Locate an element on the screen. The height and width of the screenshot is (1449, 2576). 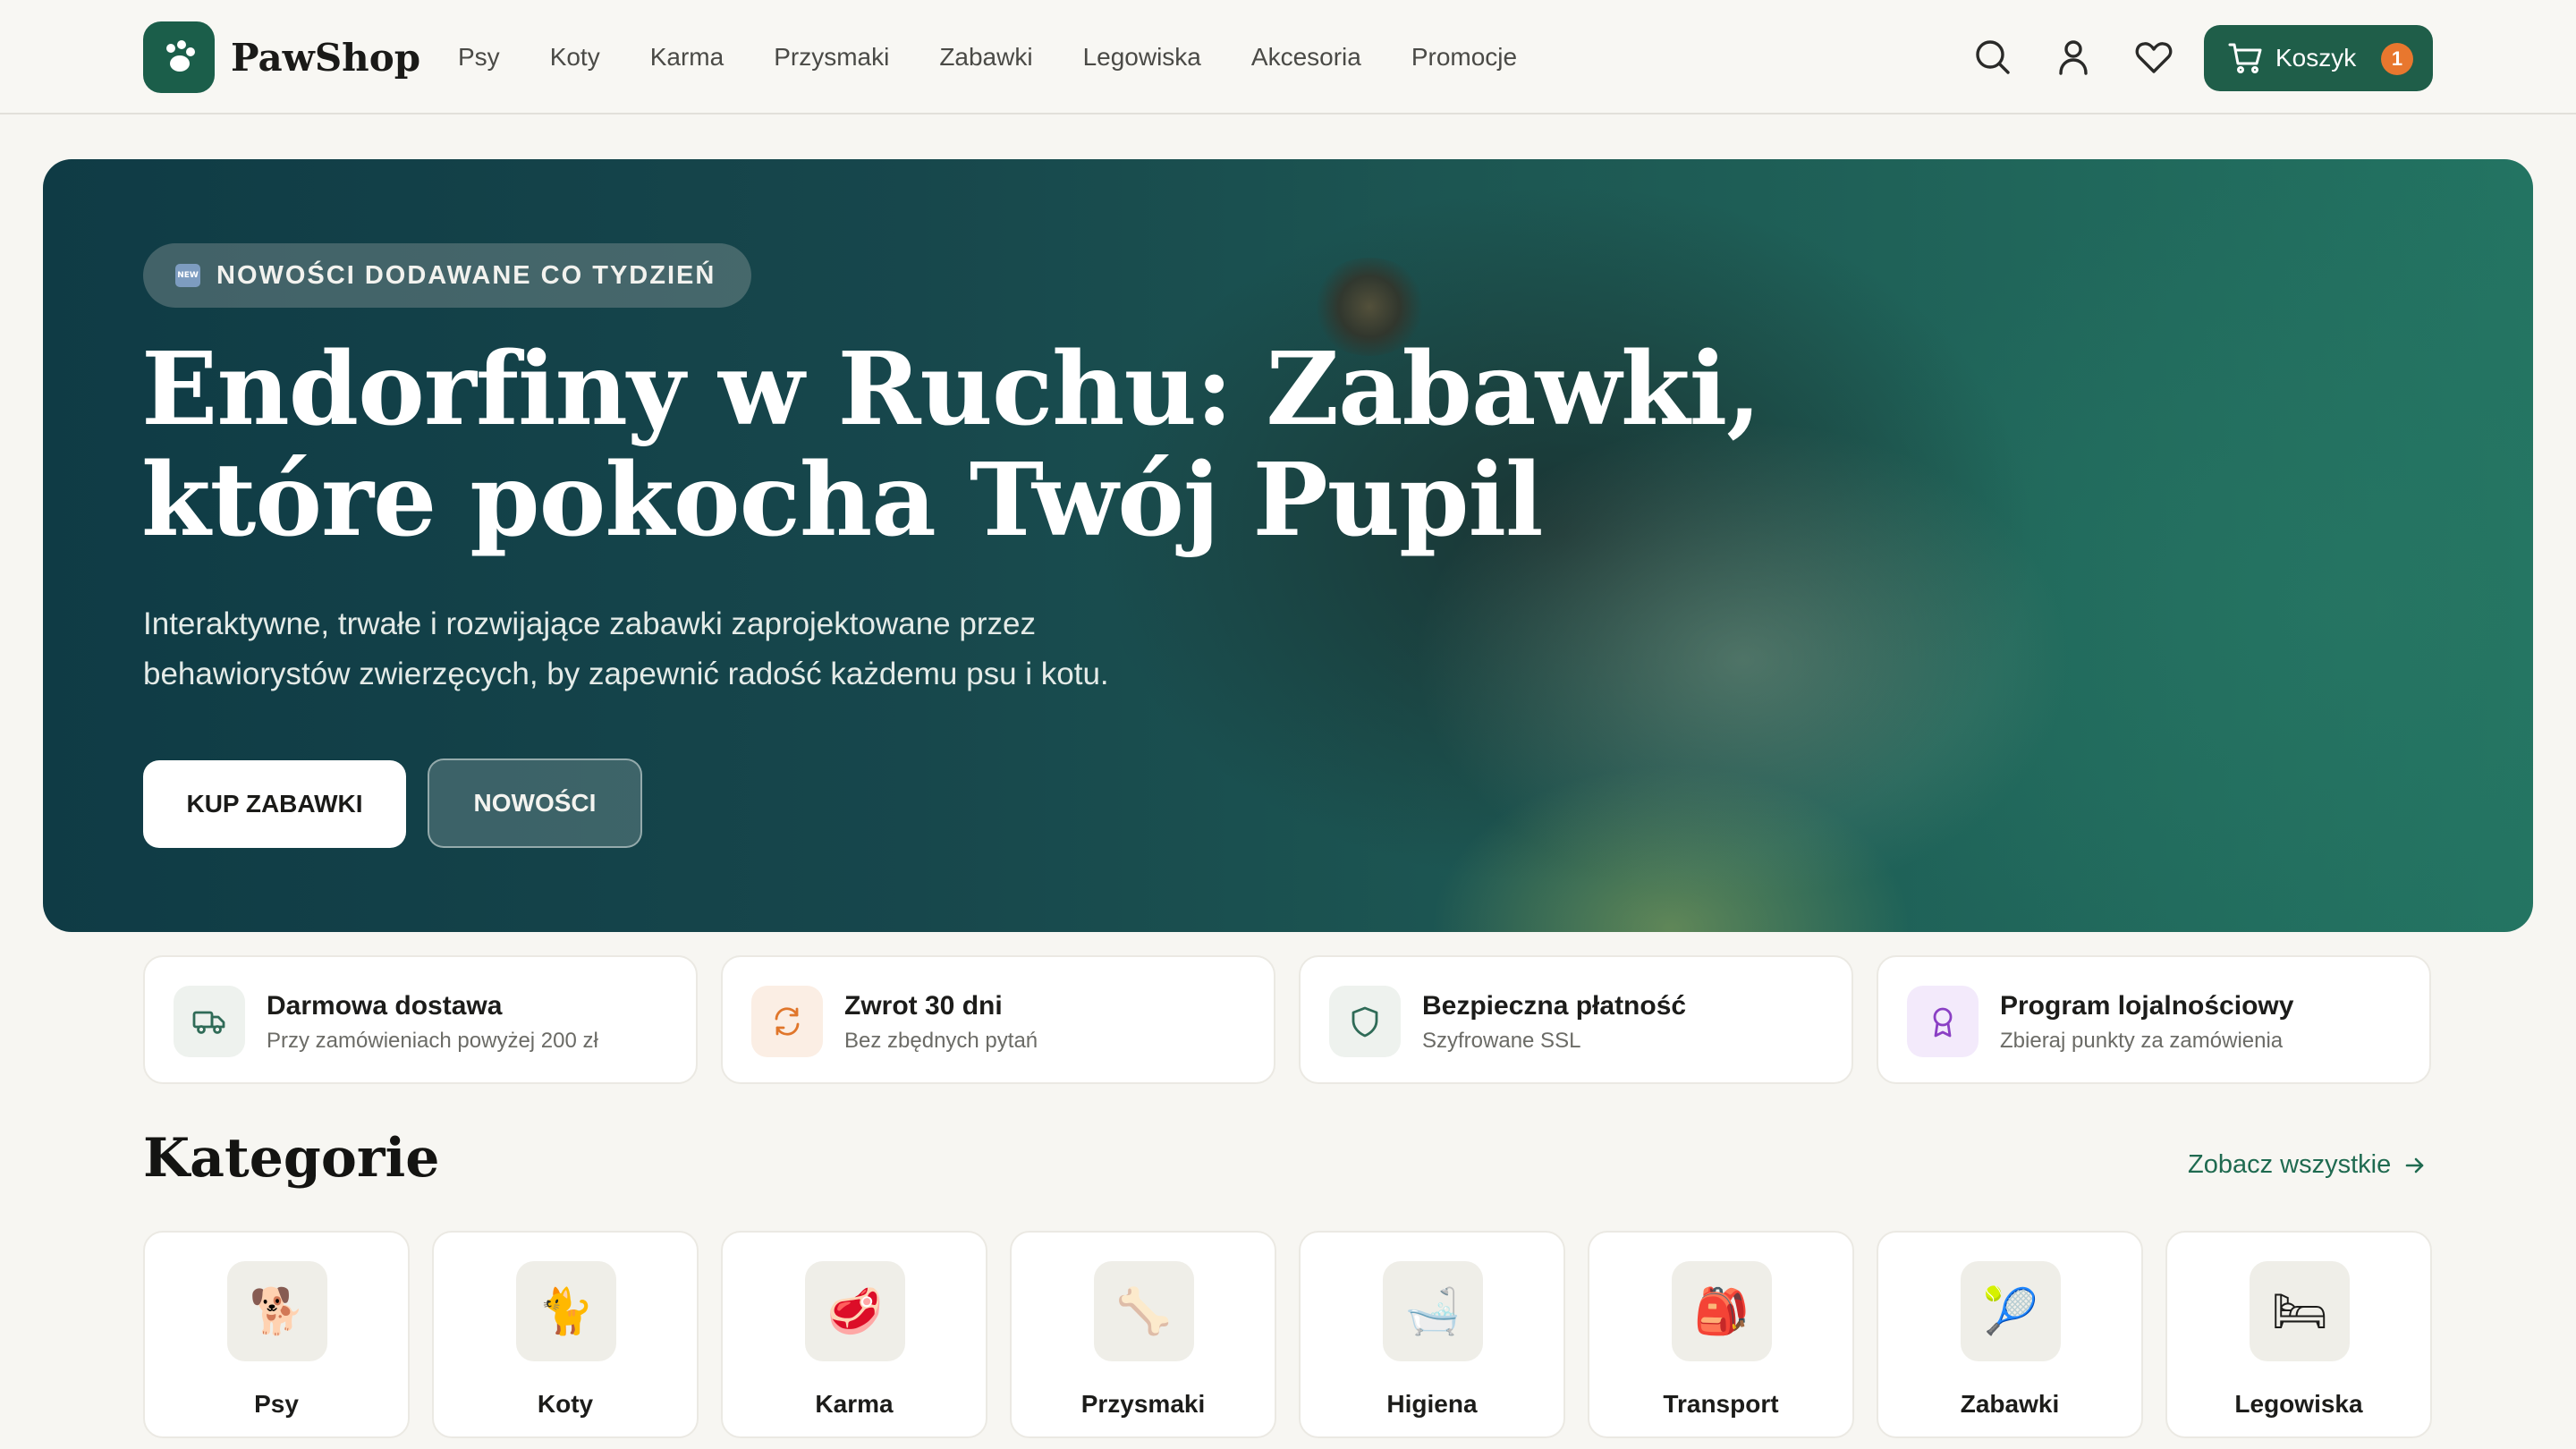
backpack-icon: 🎒 is located at coordinates (1722, 1311).